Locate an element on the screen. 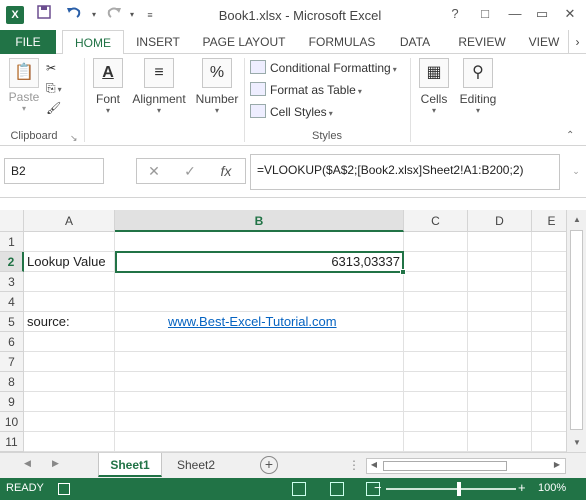 Image resolution: width=586 pixels, height=500 pixels. tab-review: REVIEW is located at coordinates (482, 42).